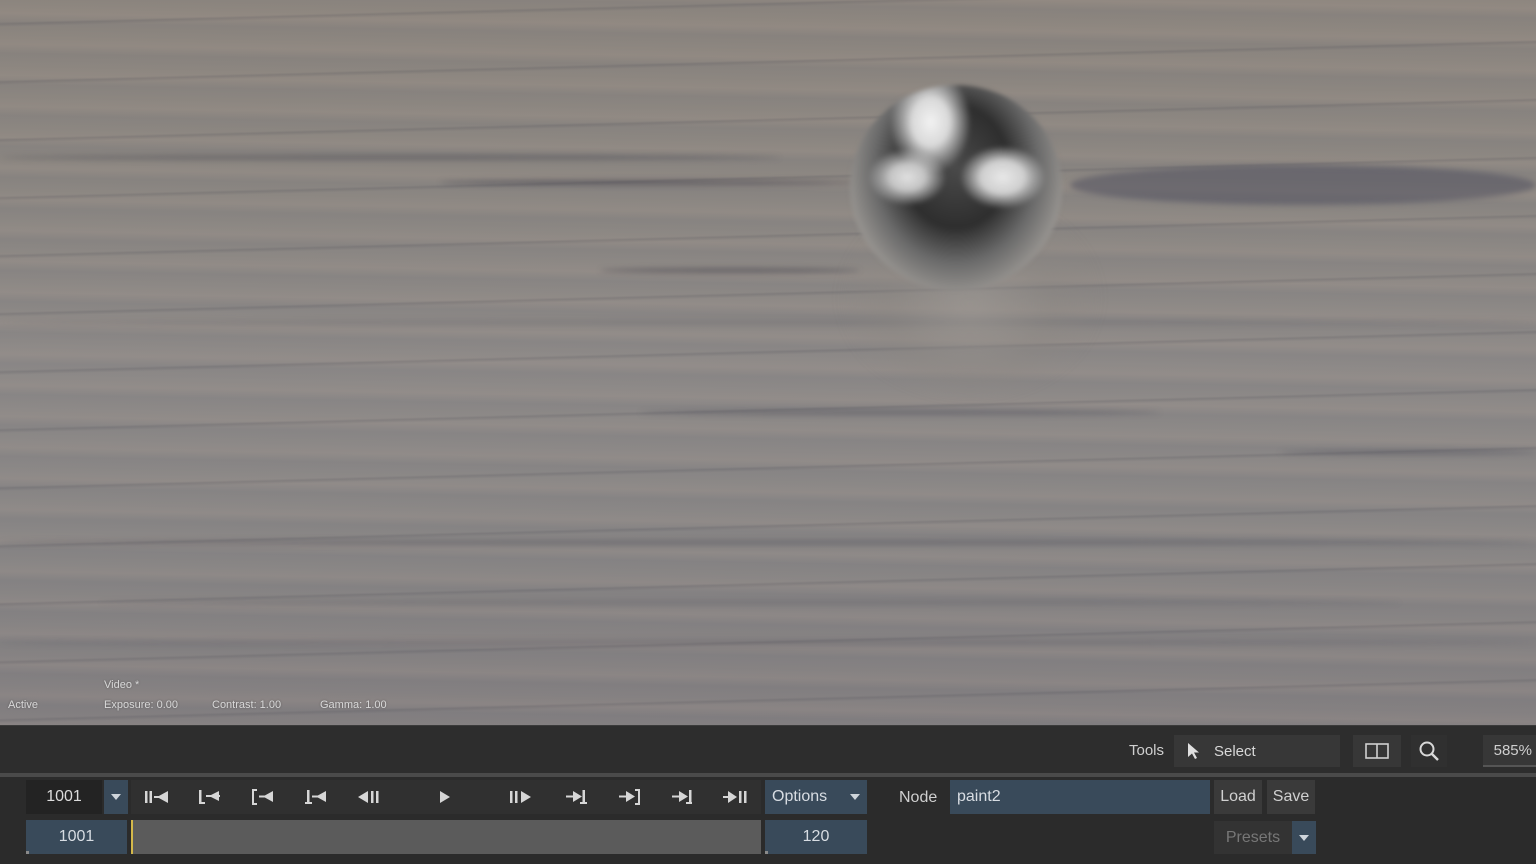  I want to click on zoom-button, so click(1429, 751).